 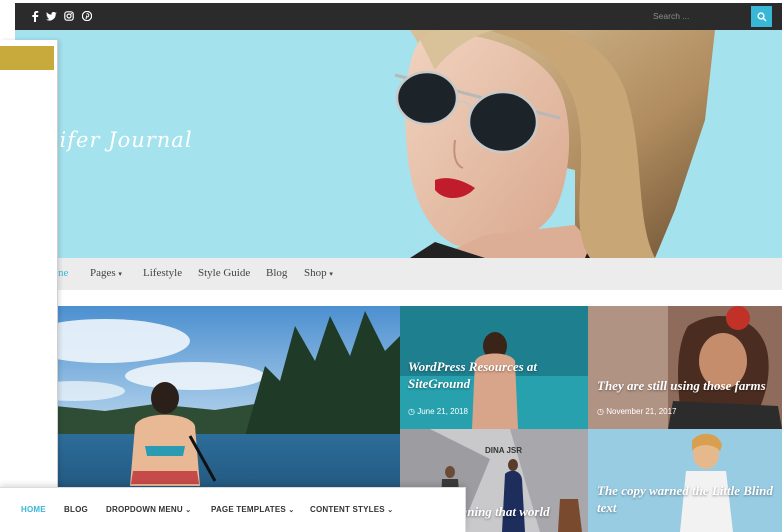 I want to click on site-title: nifer Journal, so click(x=119, y=140).